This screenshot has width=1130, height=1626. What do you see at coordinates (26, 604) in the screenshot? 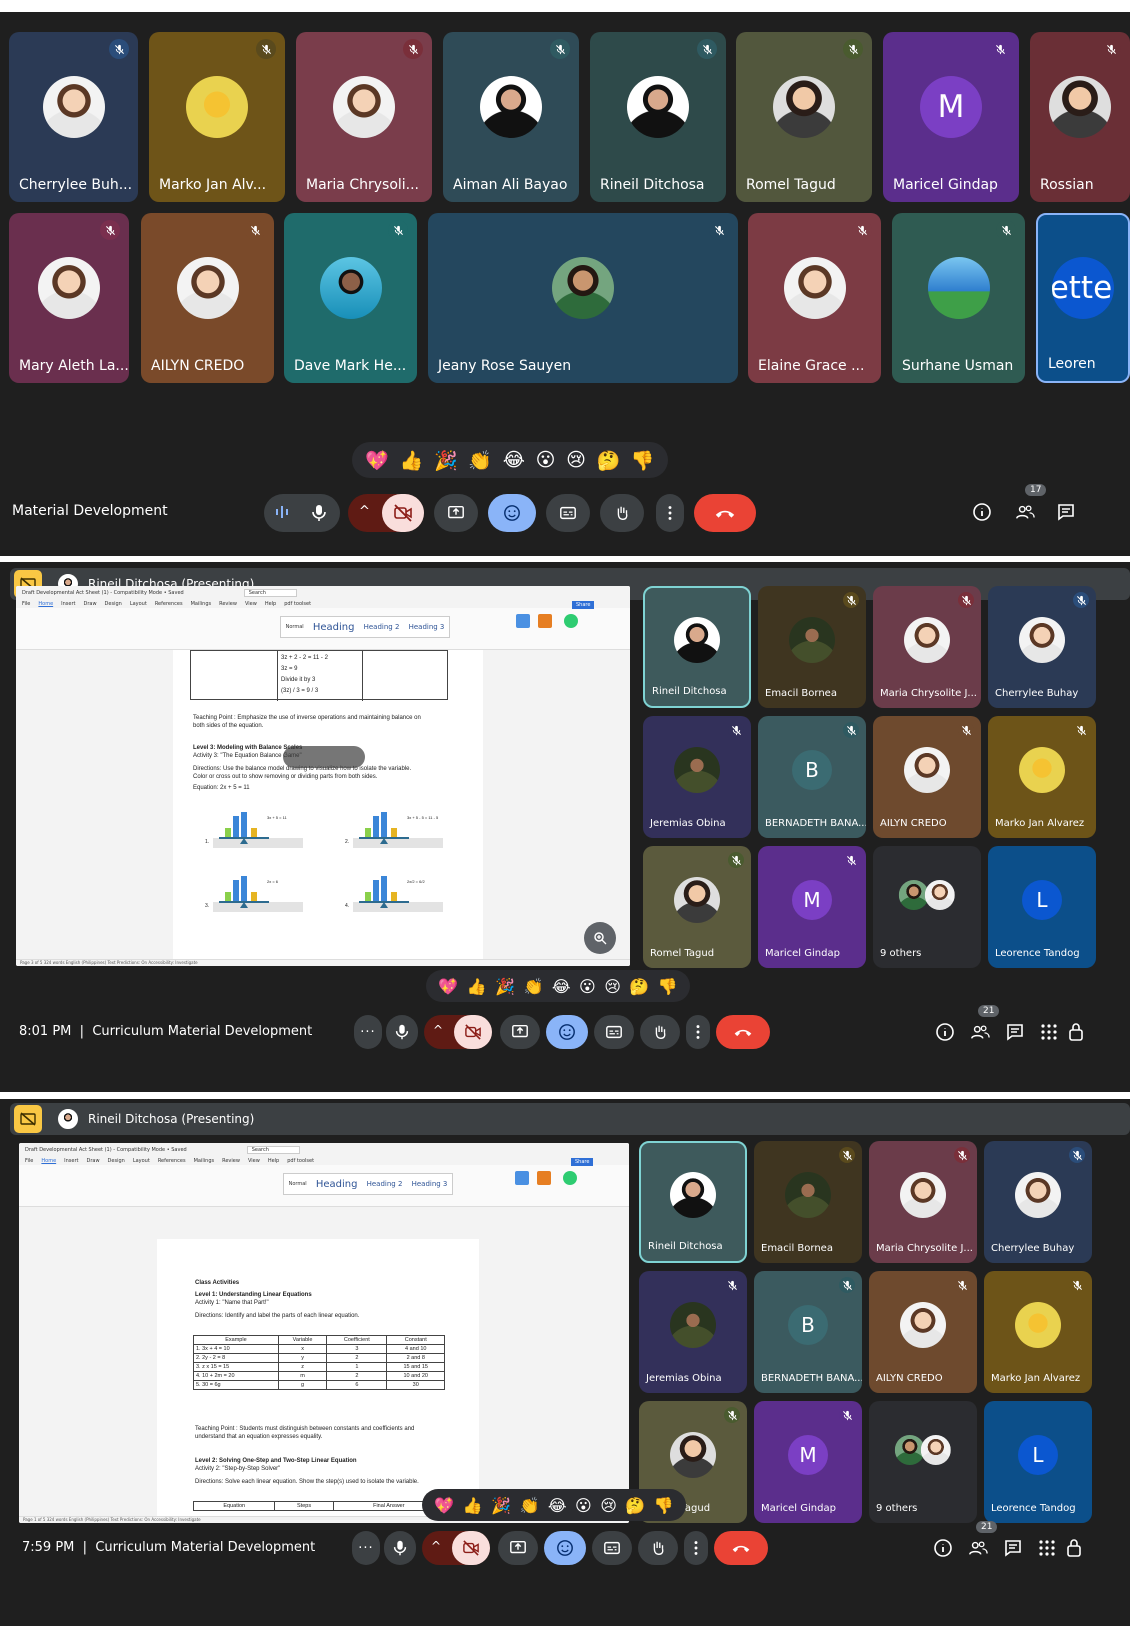
I see `doc-menu-item: File` at bounding box center [26, 604].